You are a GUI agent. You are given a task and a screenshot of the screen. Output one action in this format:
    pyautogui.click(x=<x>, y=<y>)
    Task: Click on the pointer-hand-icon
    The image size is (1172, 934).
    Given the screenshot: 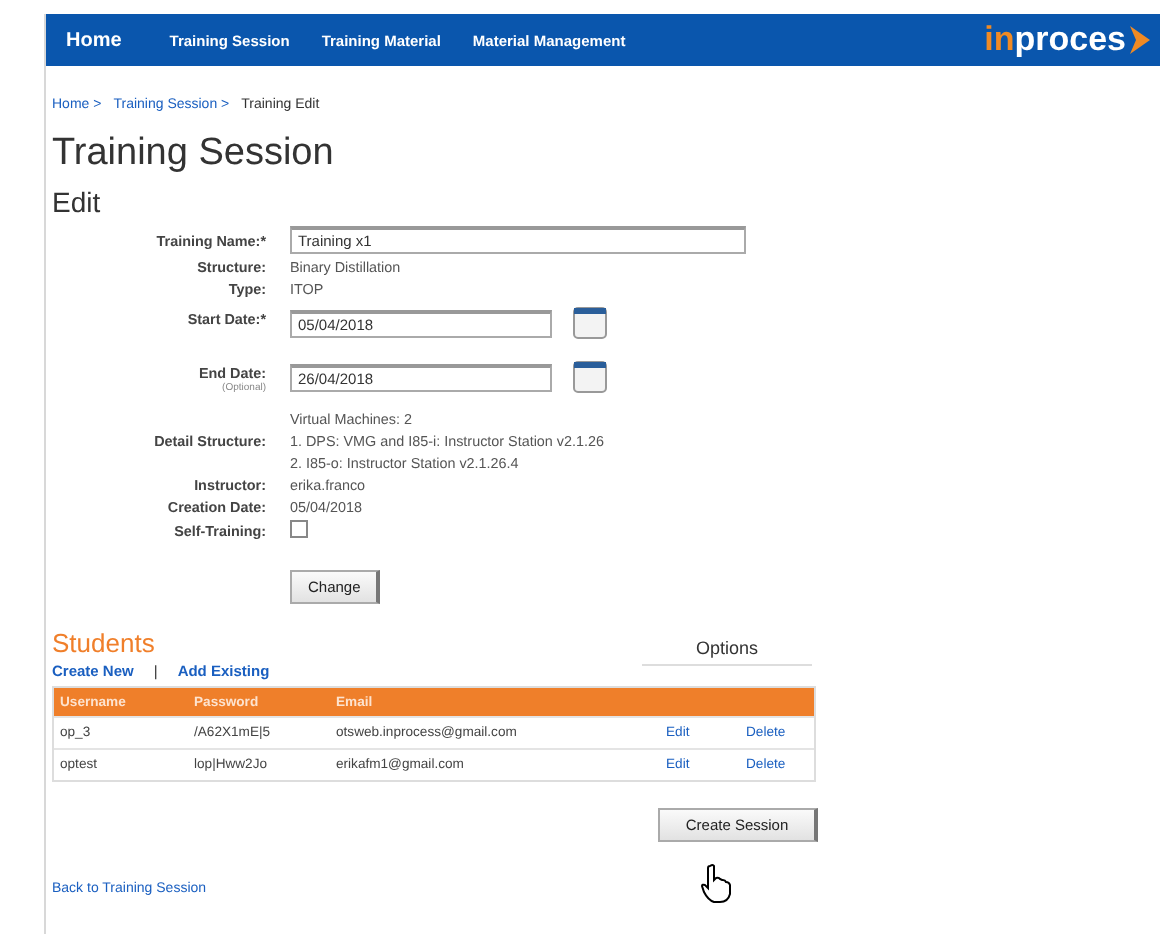 What is the action you would take?
    pyautogui.click(x=716, y=884)
    